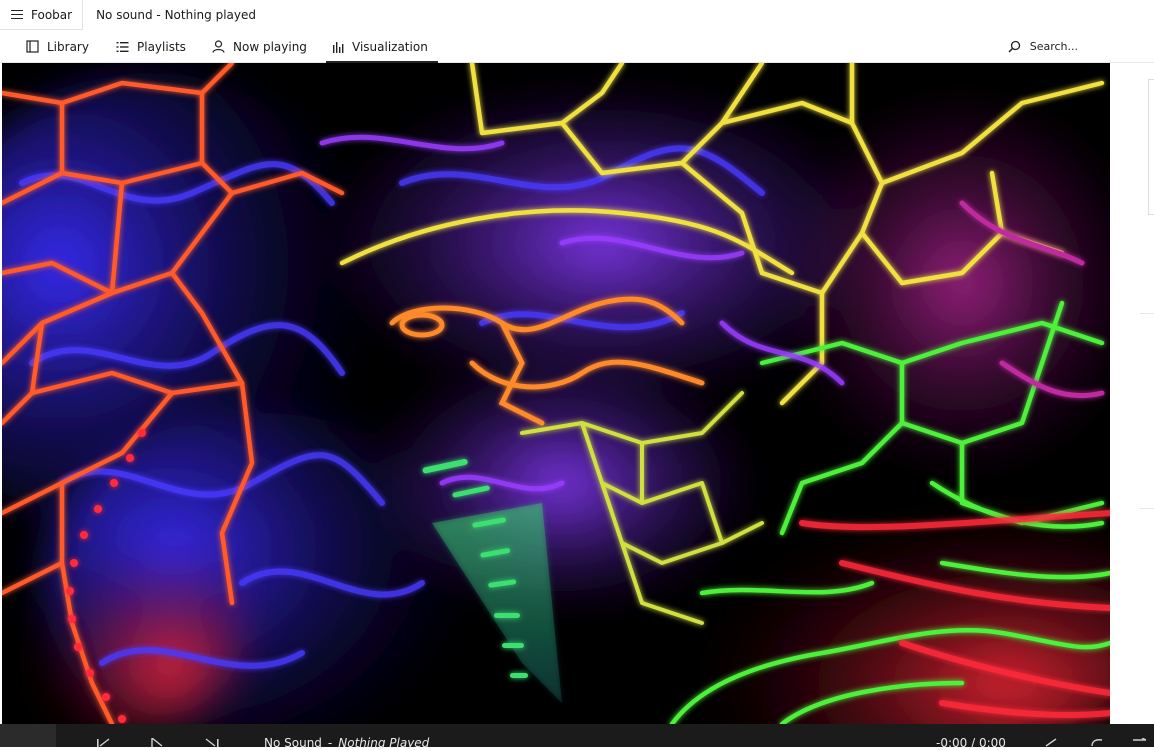 The image size is (1154, 750). Describe the element at coordinates (157, 742) in the screenshot. I see `play-icon` at that location.